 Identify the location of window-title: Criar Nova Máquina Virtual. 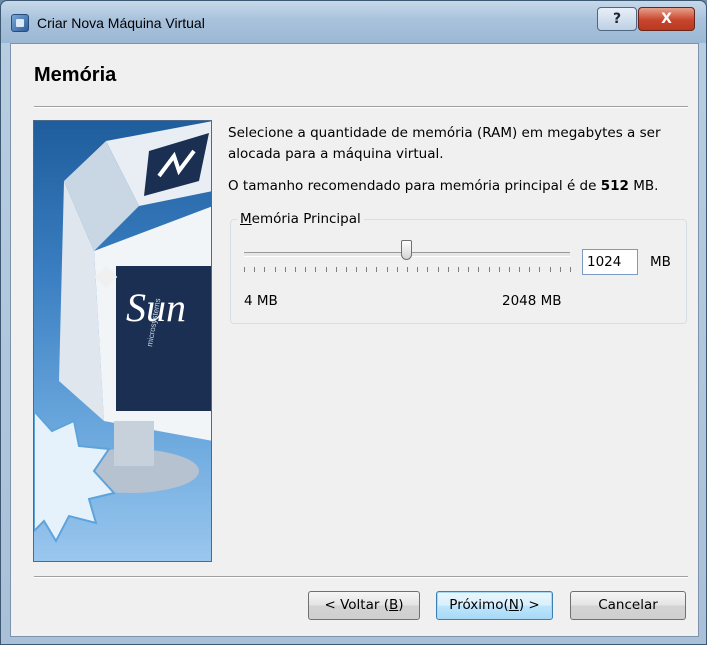
(121, 23).